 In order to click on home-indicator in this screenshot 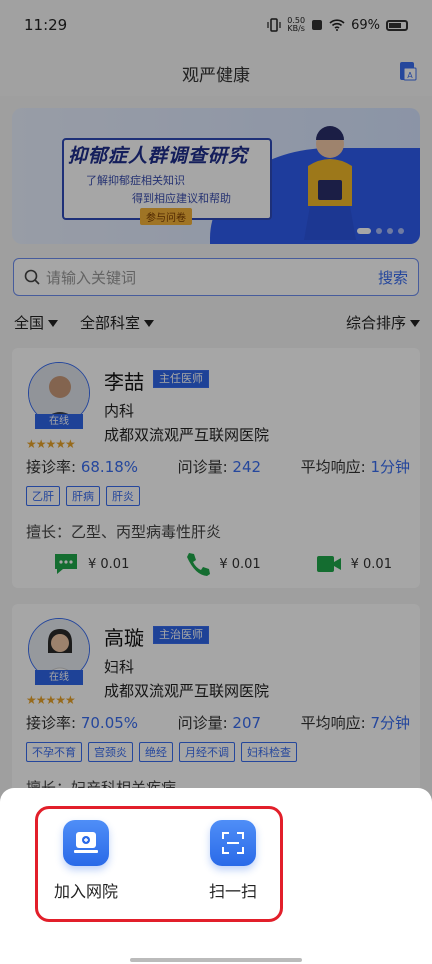, I will do `click(216, 960)`.